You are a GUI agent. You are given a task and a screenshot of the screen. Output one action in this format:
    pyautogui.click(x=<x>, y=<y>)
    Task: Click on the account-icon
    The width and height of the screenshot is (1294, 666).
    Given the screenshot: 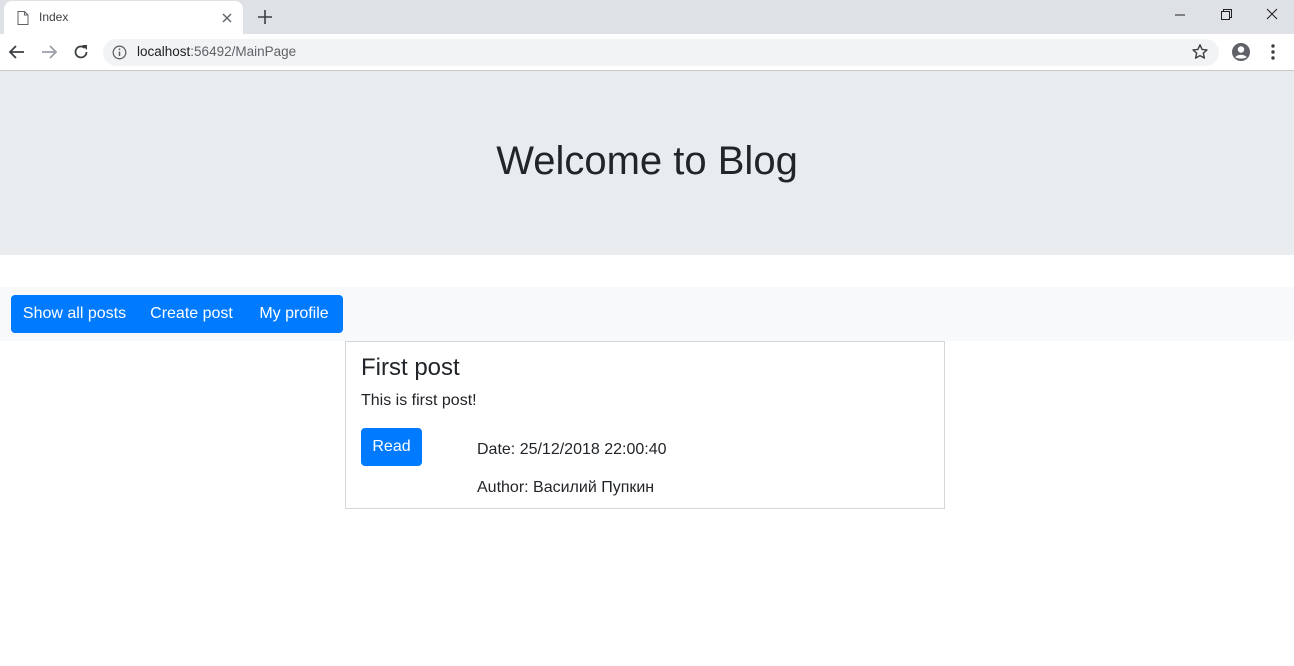 What is the action you would take?
    pyautogui.click(x=1241, y=52)
    